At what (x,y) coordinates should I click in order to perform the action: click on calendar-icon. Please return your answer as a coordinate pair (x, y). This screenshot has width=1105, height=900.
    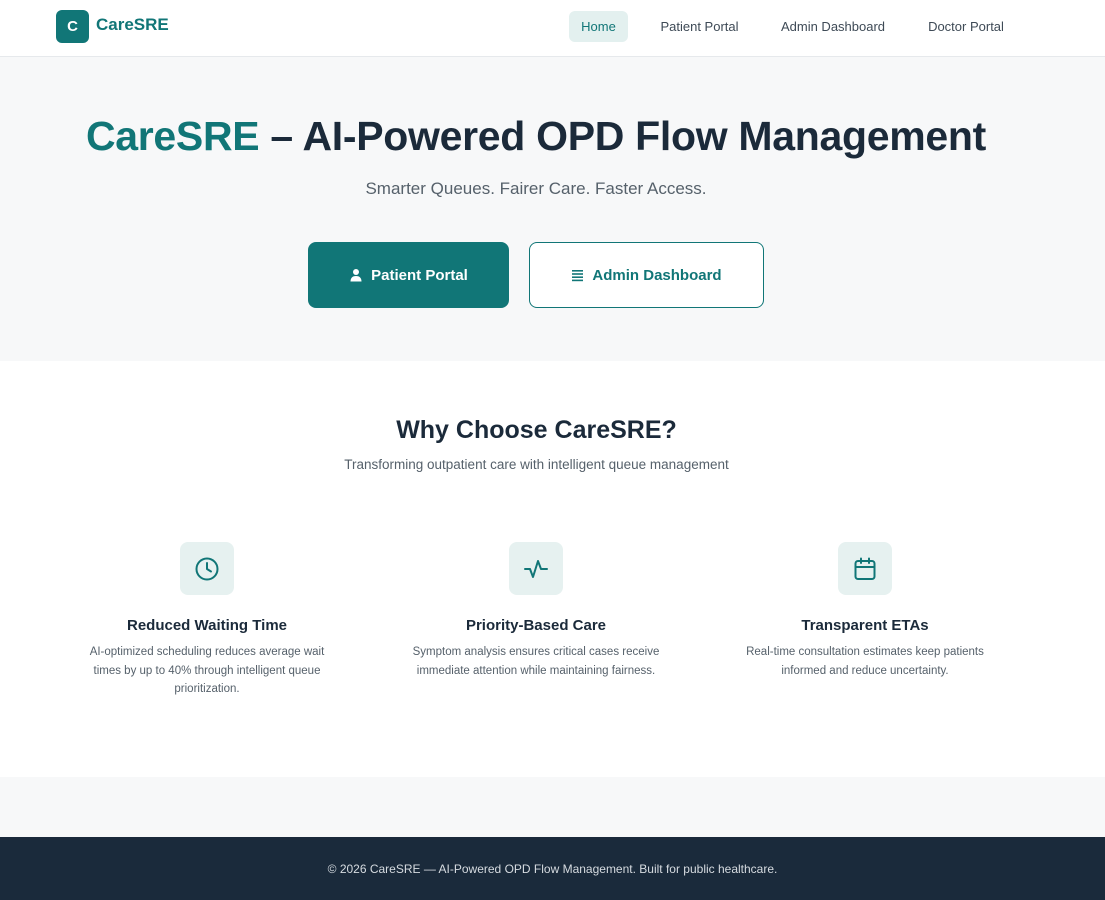
    Looking at the image, I should click on (865, 568).